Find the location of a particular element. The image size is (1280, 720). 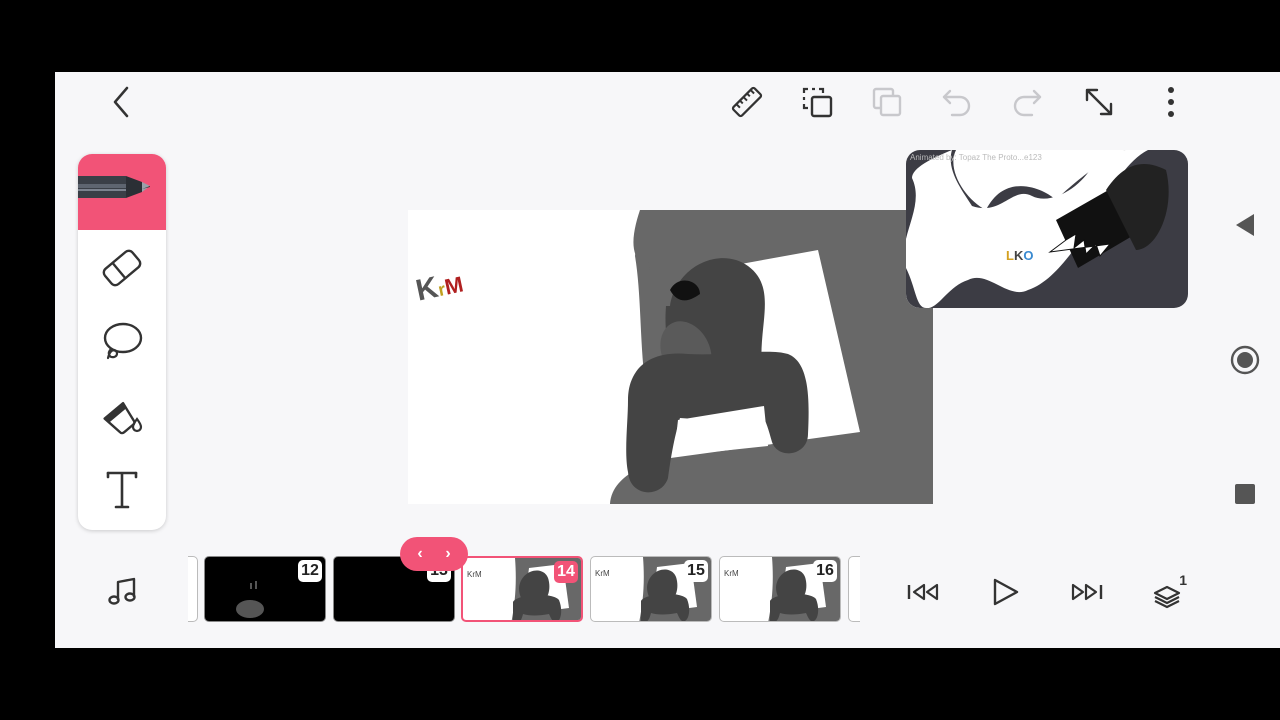

frame-timeline: 1 12 13 KrM 14 is located at coordinates (524, 589).